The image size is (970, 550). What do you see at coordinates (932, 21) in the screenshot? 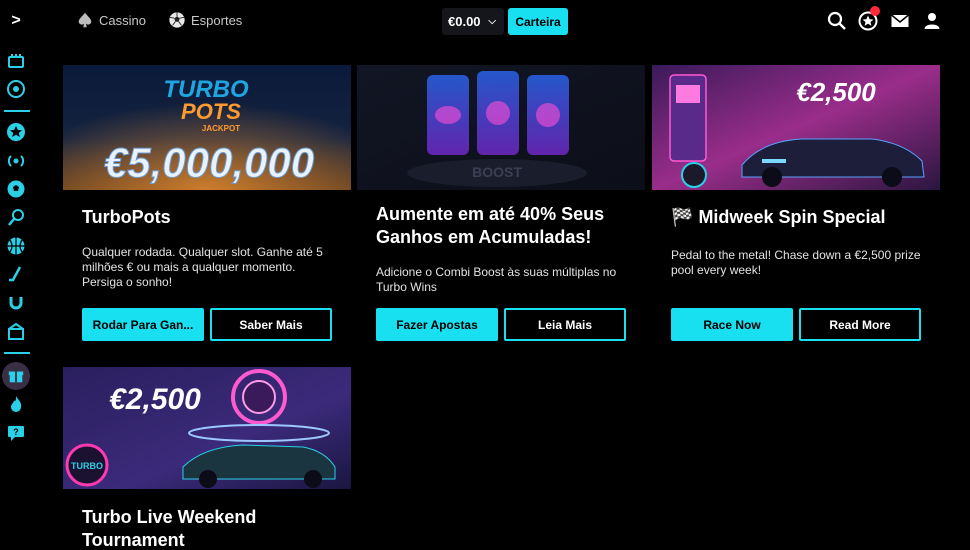
I see `user-account-icon` at bounding box center [932, 21].